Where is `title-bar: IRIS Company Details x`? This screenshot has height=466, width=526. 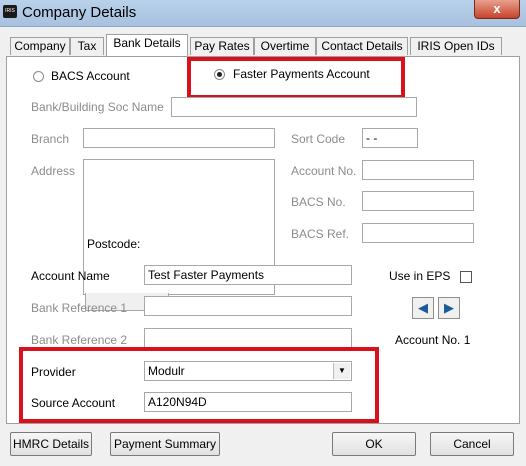
title-bar: IRIS Company Details x is located at coordinates (263, 13).